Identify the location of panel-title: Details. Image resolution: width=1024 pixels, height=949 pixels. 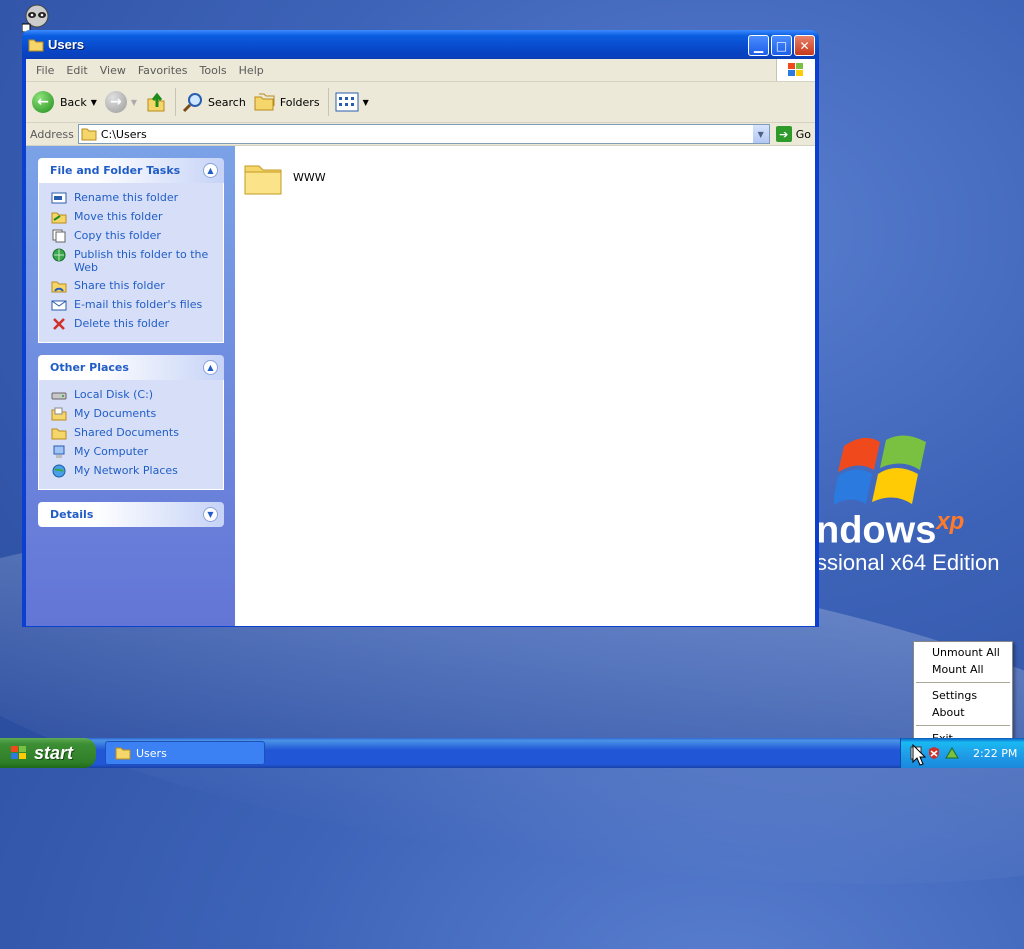
(72, 514).